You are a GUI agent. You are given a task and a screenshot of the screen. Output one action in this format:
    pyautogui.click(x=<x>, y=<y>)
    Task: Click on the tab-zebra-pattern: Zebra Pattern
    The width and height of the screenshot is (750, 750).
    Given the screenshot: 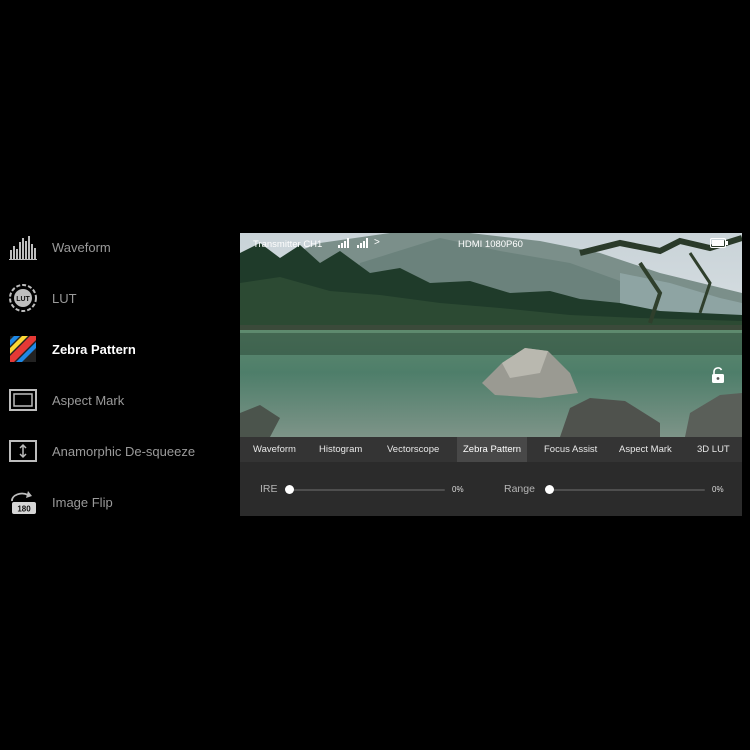 What is the action you would take?
    pyautogui.click(x=492, y=449)
    